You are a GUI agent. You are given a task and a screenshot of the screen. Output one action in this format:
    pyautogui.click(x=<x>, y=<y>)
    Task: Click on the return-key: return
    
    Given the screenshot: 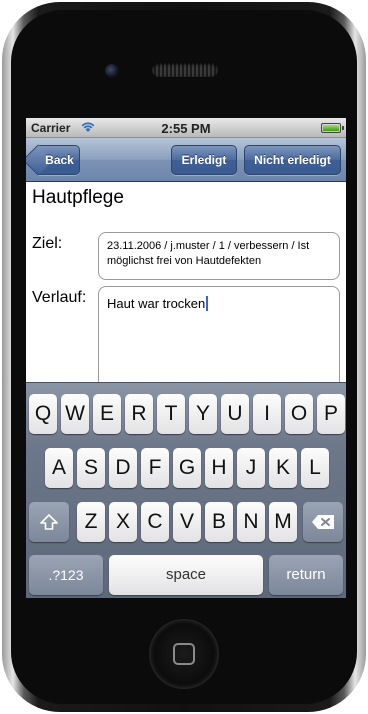 What is the action you would take?
    pyautogui.click(x=306, y=575)
    